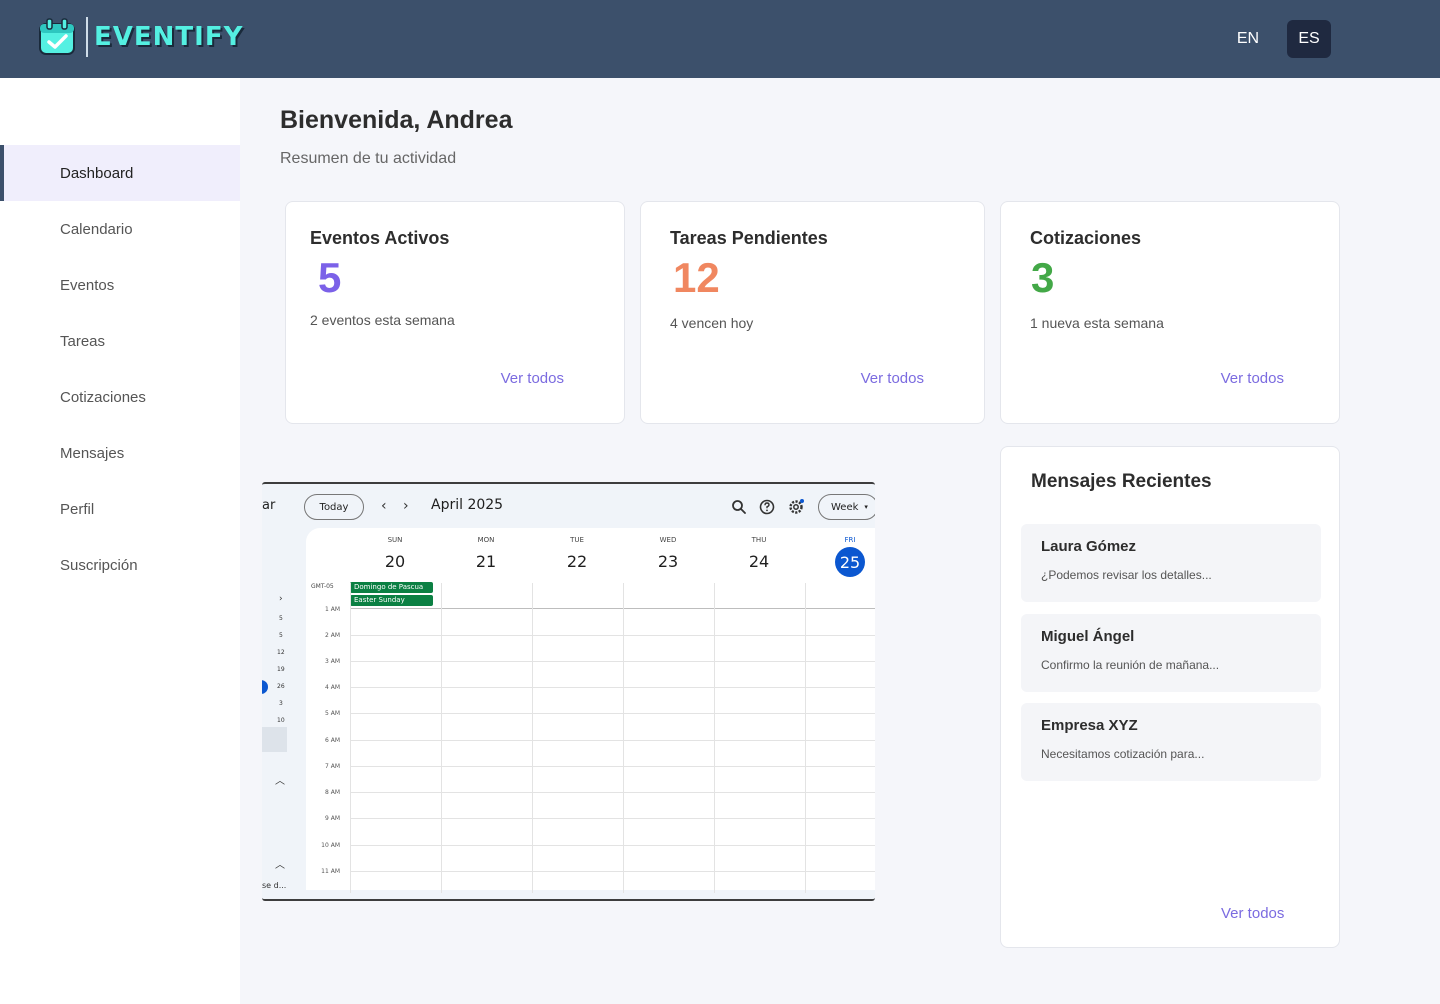 The height and width of the screenshot is (1004, 1440). What do you see at coordinates (120, 397) in the screenshot?
I see `sidebar-item-cotizaciones: Cotizaciones` at bounding box center [120, 397].